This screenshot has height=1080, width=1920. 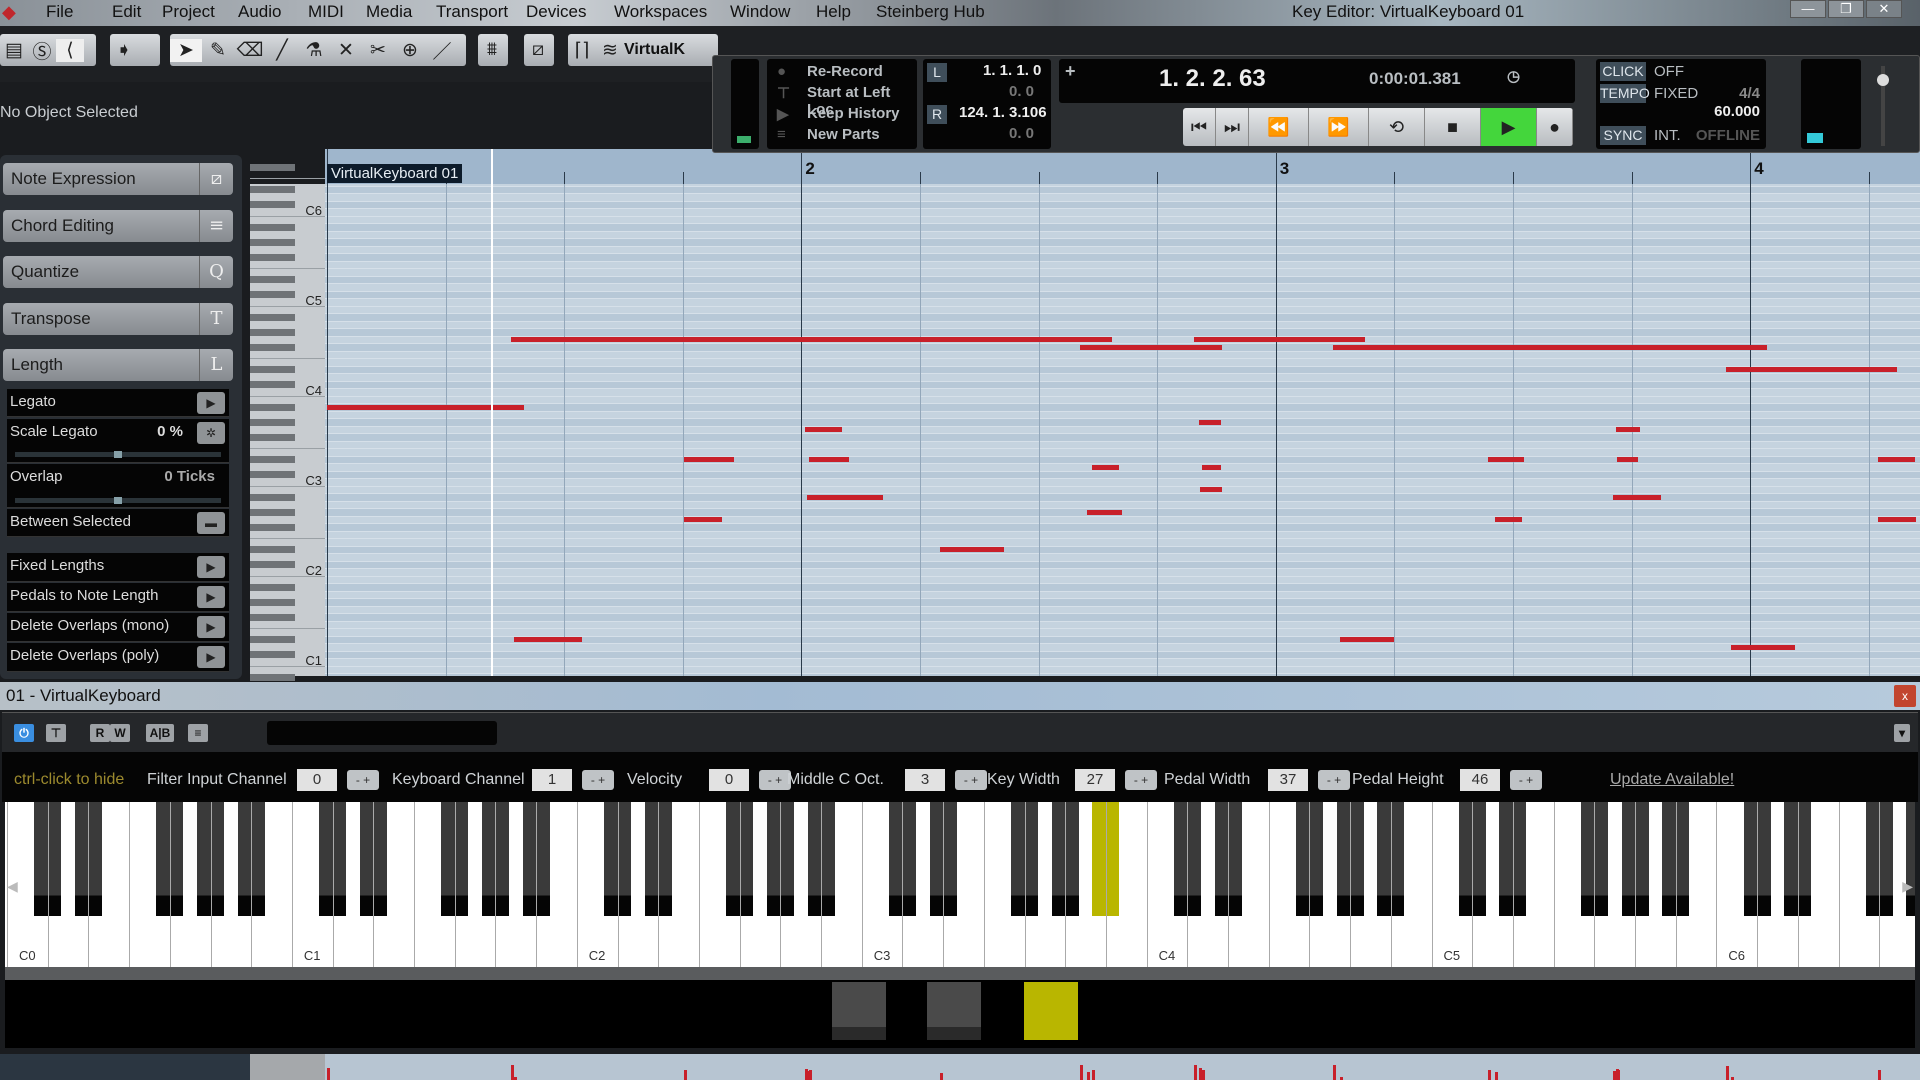 I want to click on line-icon: ╱, so click(x=282, y=50).